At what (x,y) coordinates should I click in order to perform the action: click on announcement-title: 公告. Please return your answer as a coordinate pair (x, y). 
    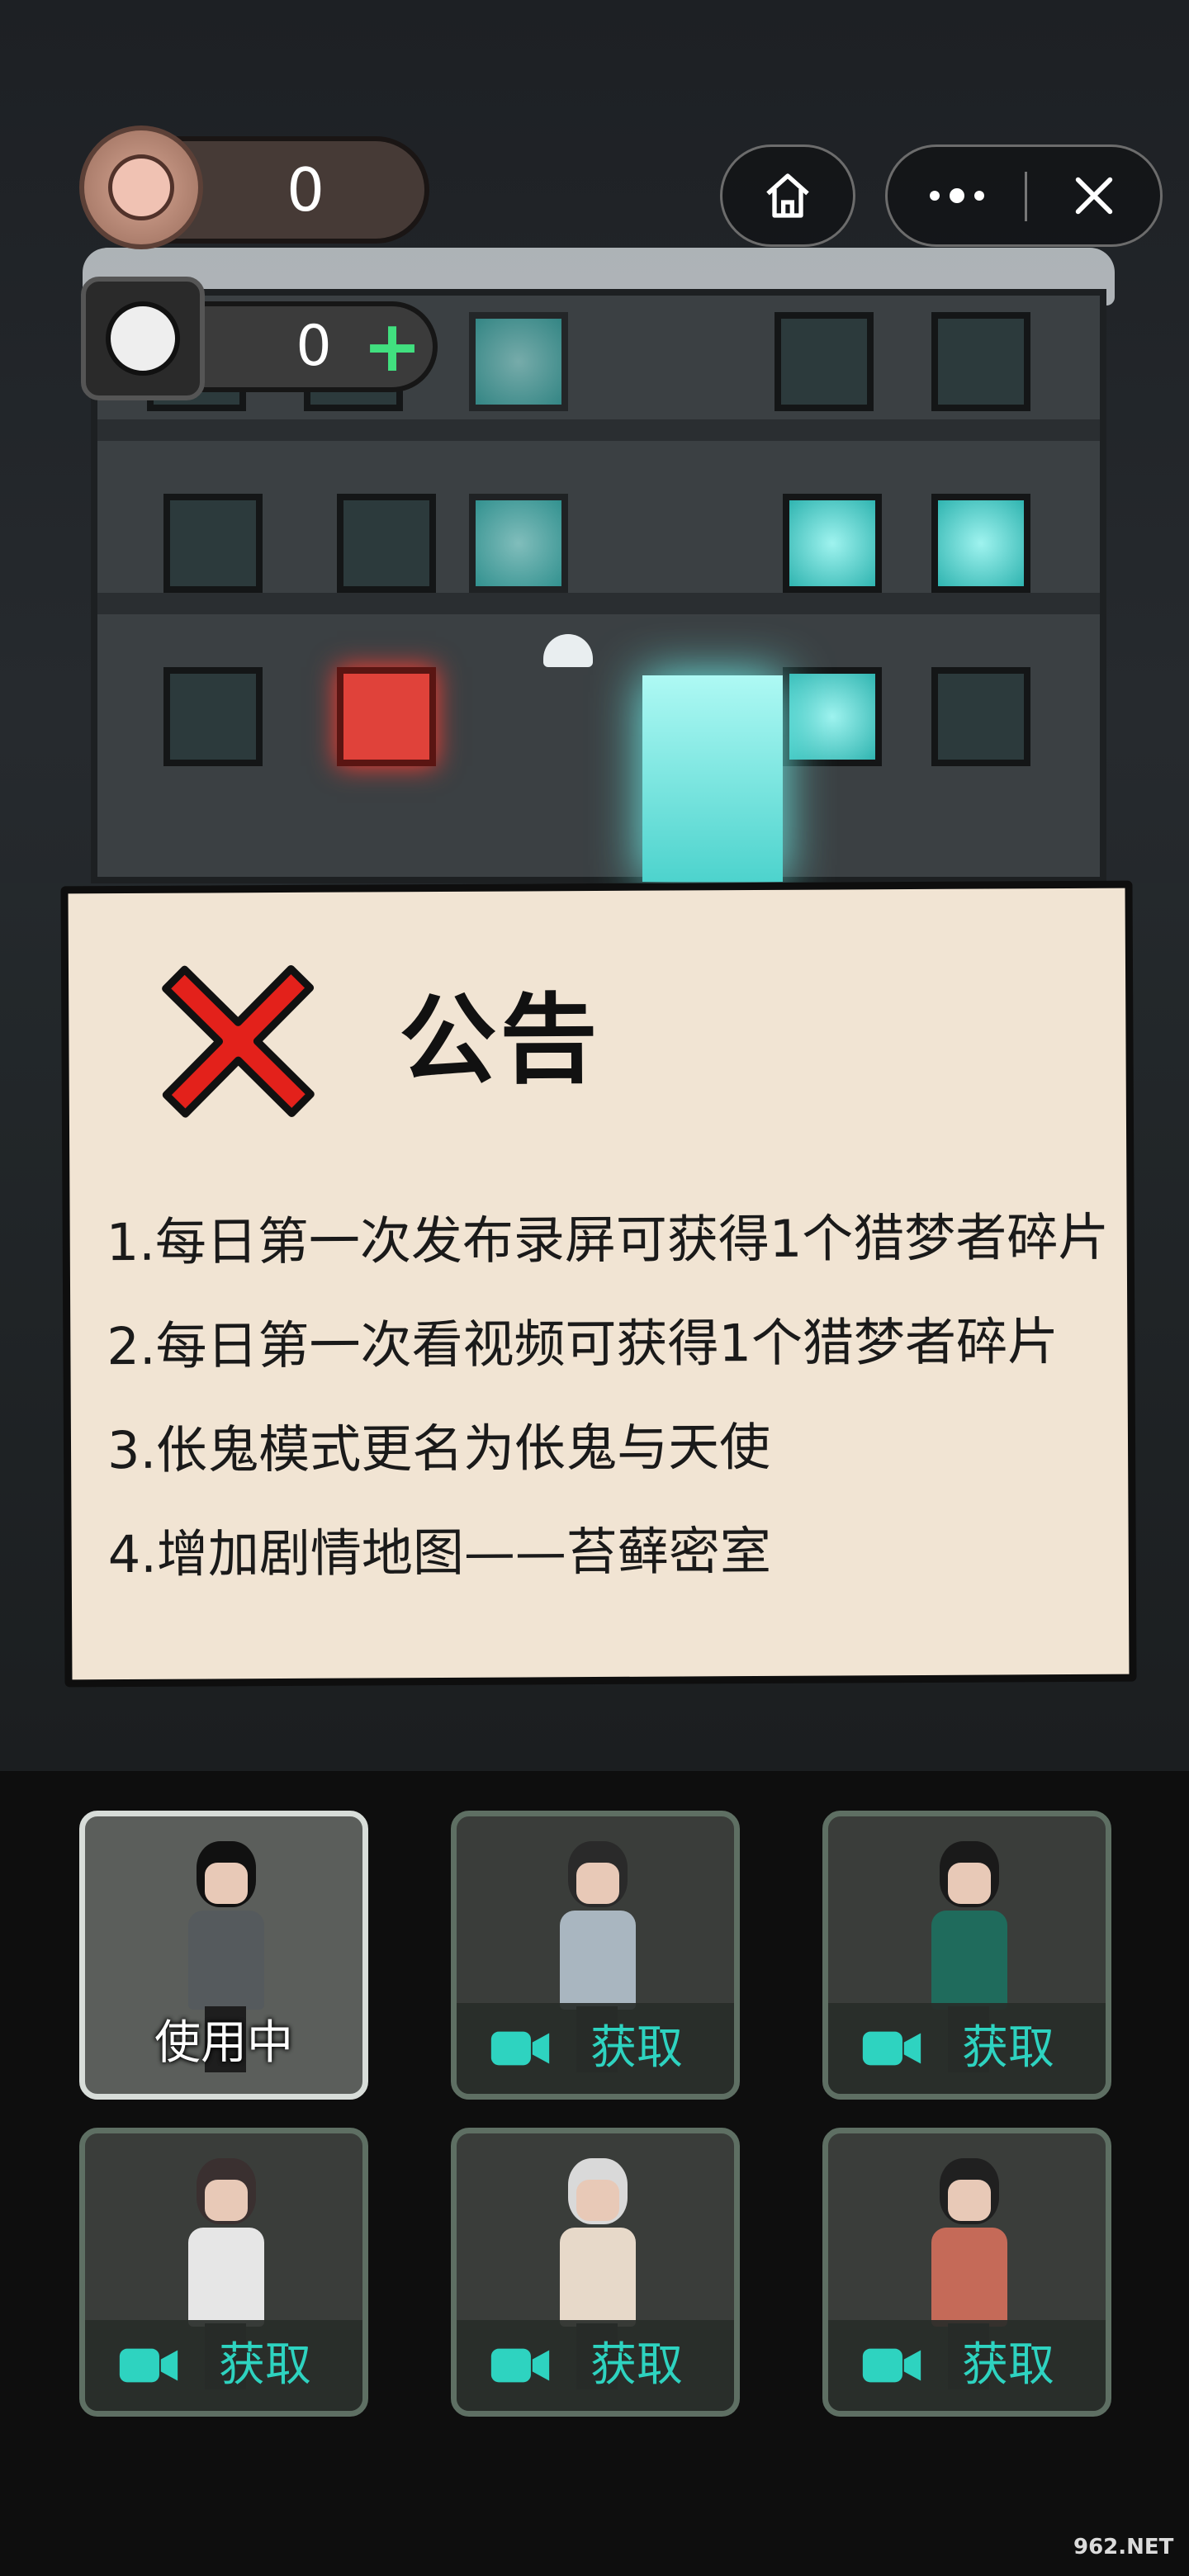
    Looking at the image, I should click on (500, 1040).